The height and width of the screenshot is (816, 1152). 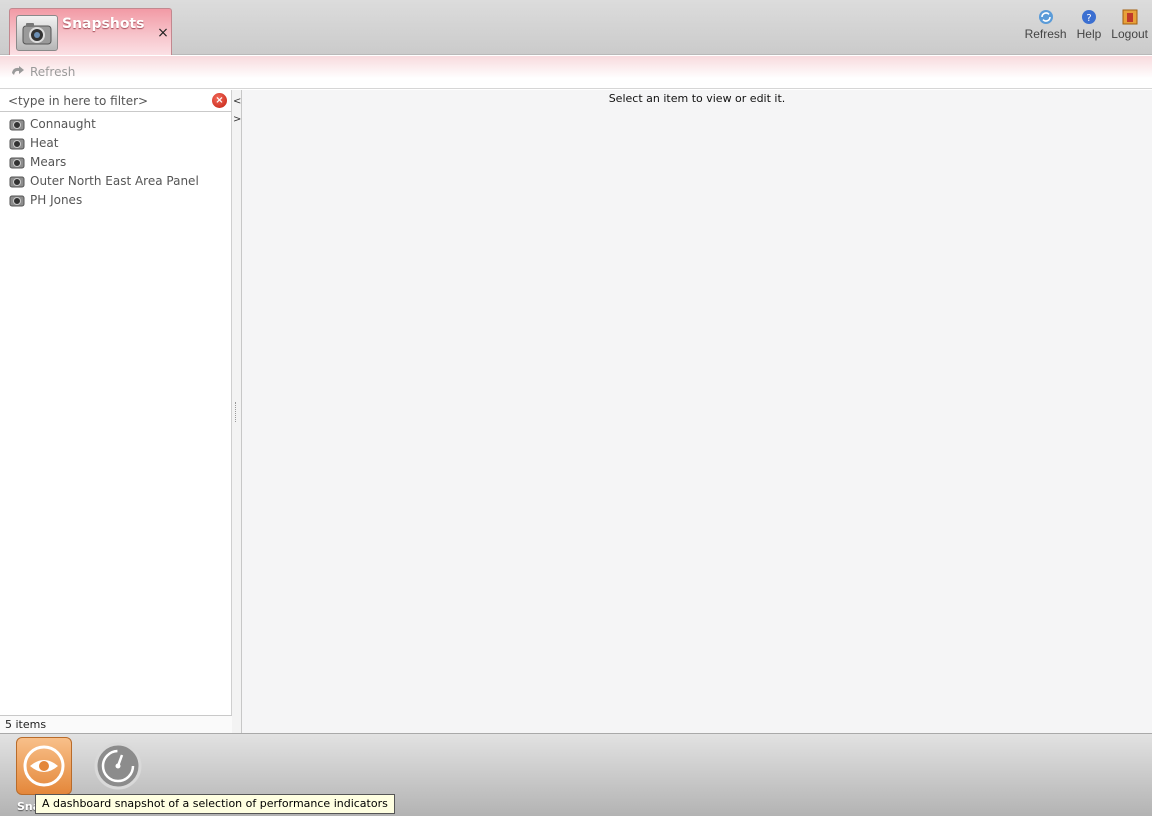 What do you see at coordinates (56, 199) in the screenshot?
I see `list-item-label: PH Jones` at bounding box center [56, 199].